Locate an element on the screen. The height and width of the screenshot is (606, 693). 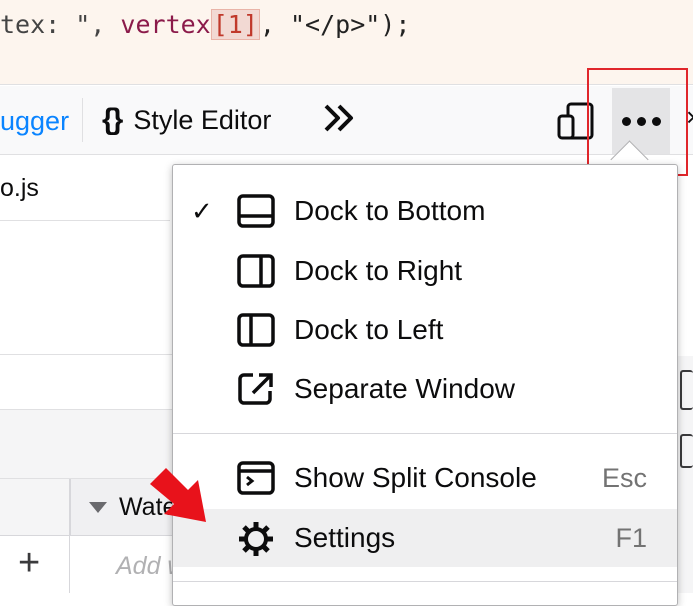
toolbar-divider is located at coordinates (82, 120).